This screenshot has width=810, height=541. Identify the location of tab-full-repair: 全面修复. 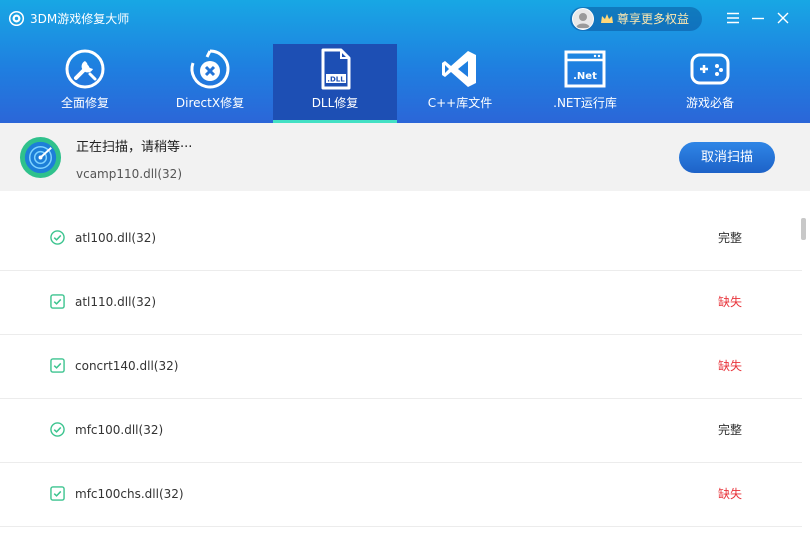
(85, 83).